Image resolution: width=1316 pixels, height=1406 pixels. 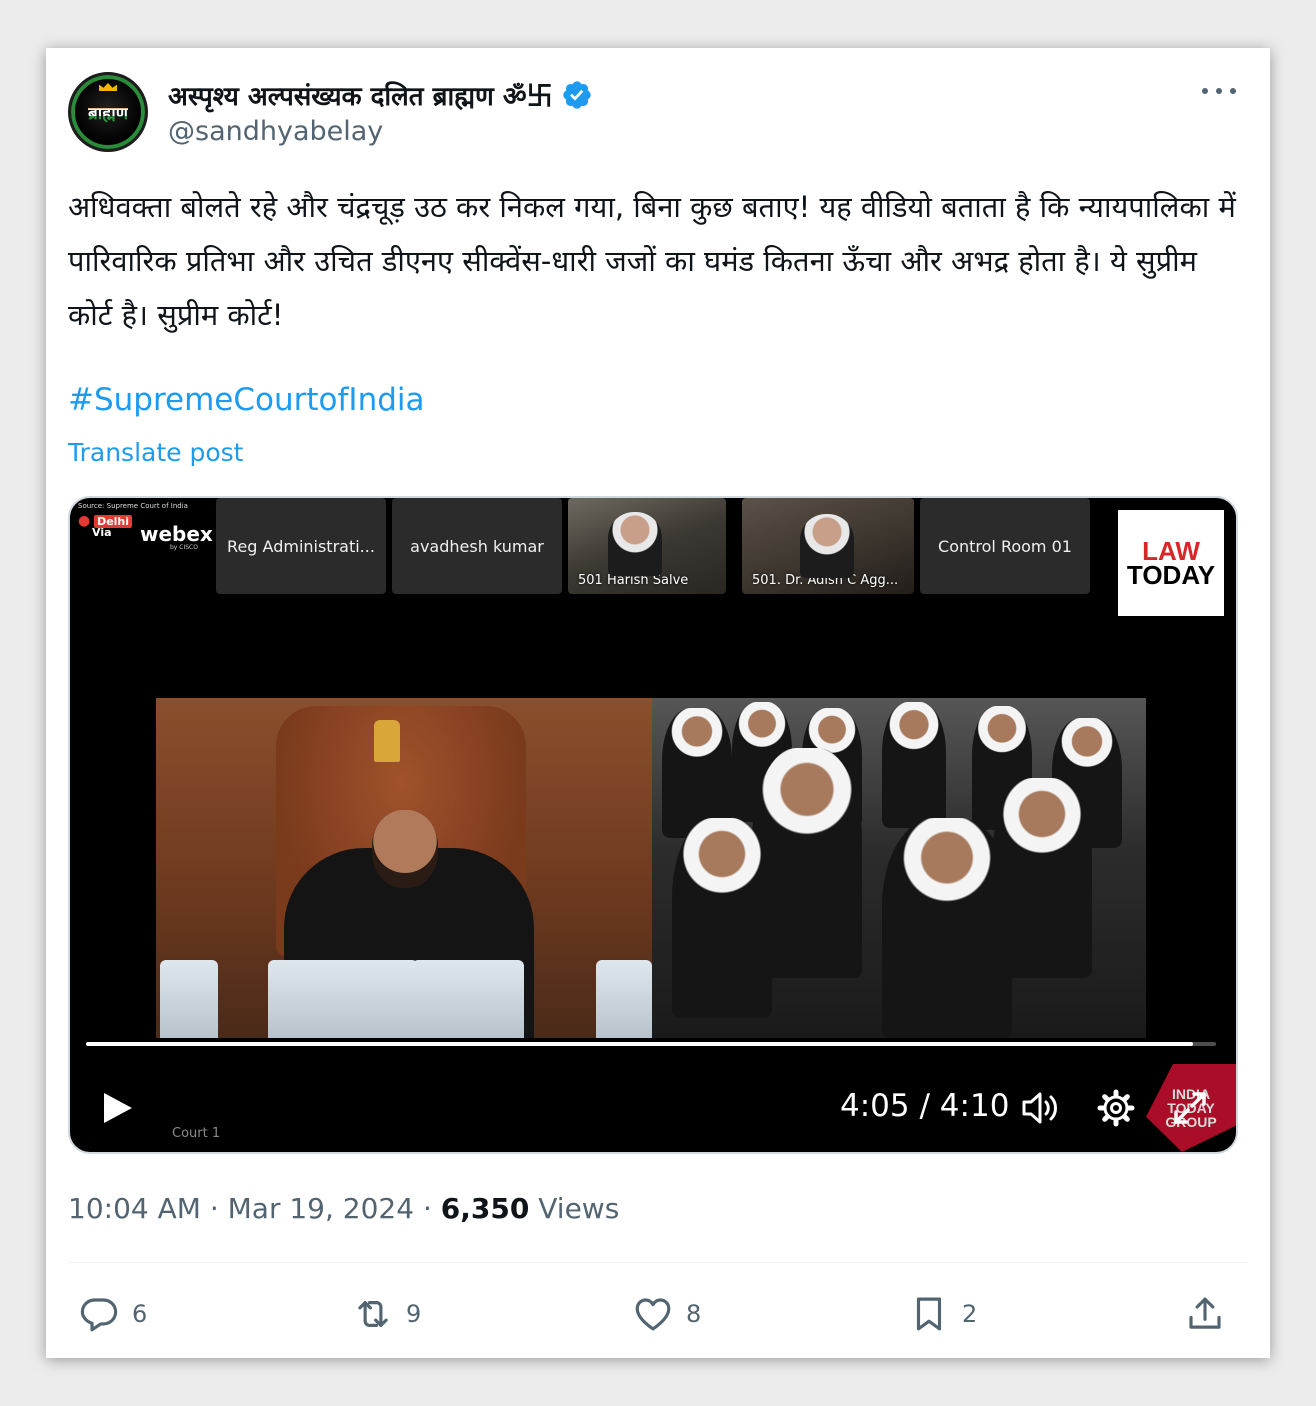 What do you see at coordinates (99, 1315) in the screenshot?
I see `reply-icon` at bounding box center [99, 1315].